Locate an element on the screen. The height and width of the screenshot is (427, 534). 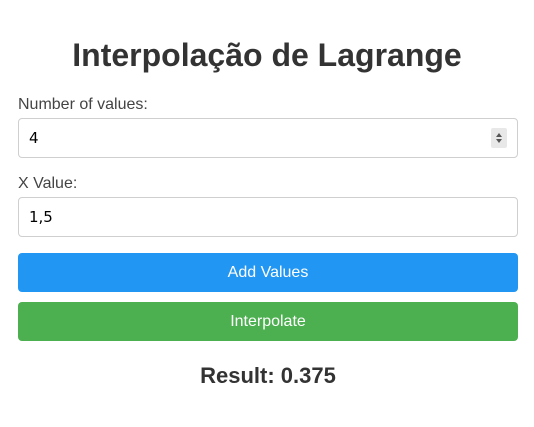
stepper-down-icon is located at coordinates (499, 141).